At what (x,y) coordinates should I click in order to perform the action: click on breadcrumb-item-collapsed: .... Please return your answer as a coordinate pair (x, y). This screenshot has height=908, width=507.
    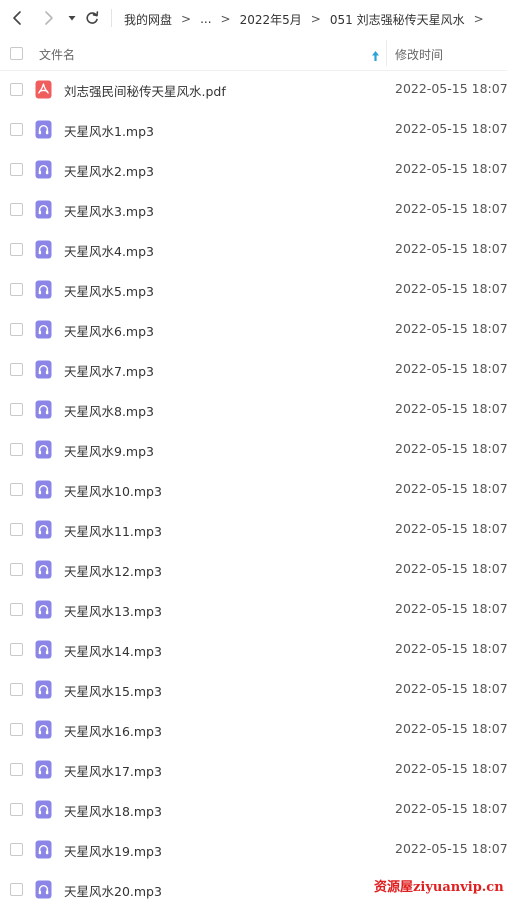
    Looking at the image, I should click on (205, 19).